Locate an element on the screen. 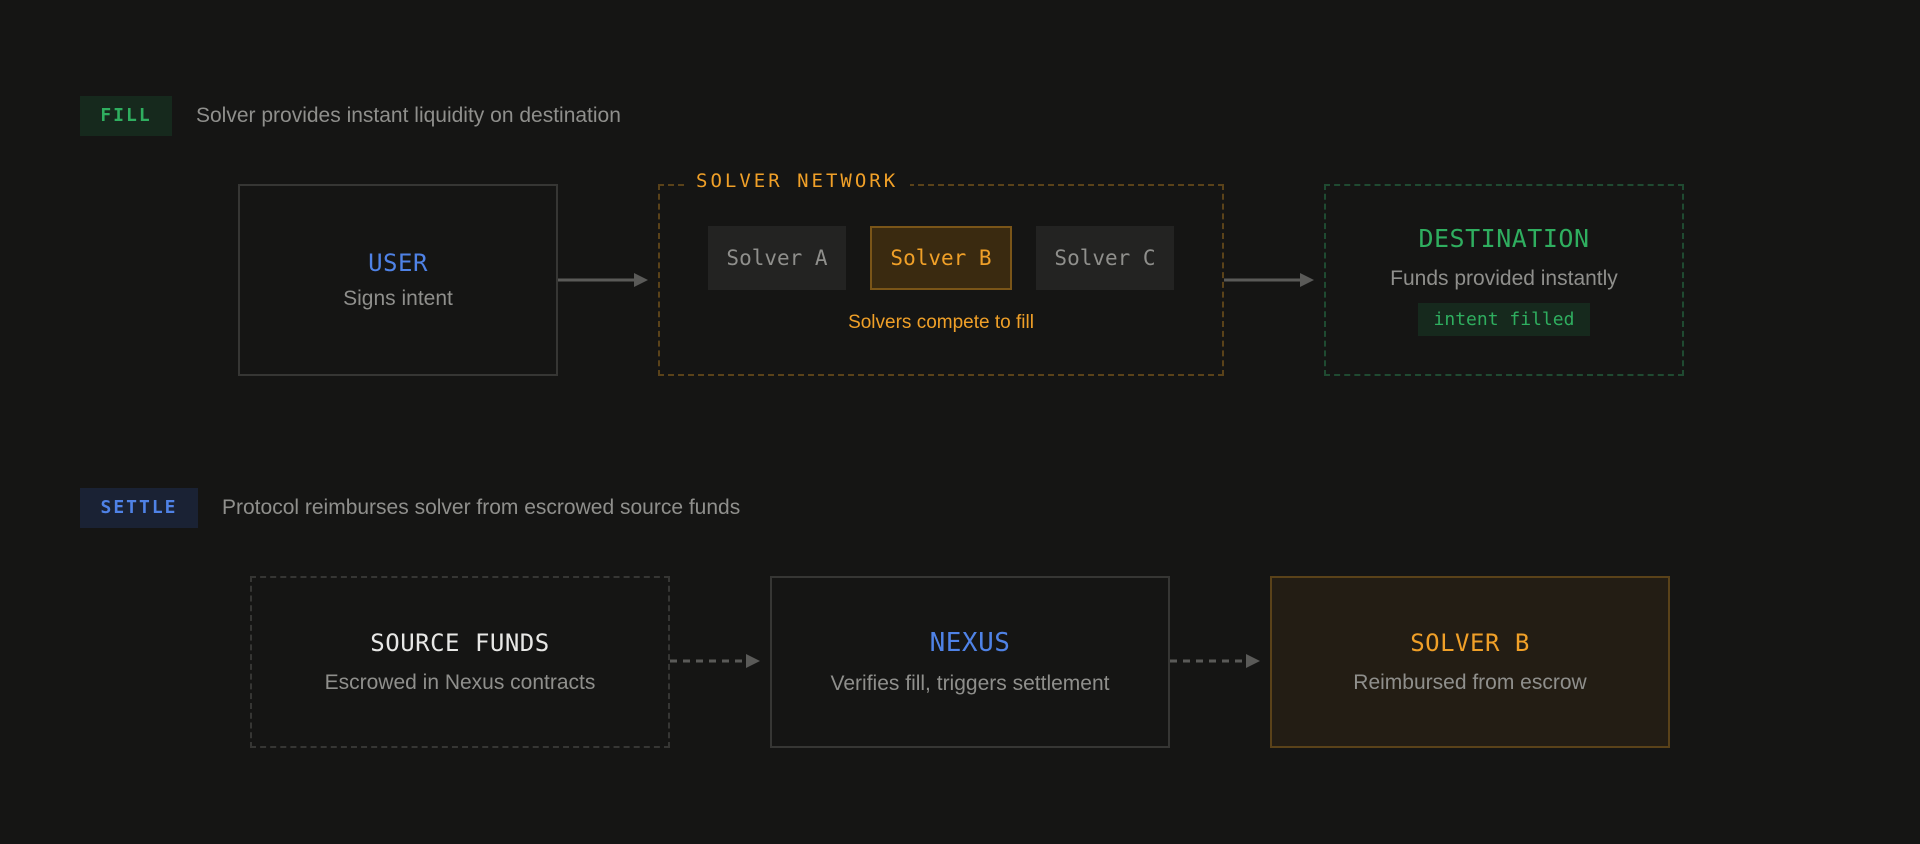 The width and height of the screenshot is (1920, 844). user-node: USER Signs intent is located at coordinates (398, 280).